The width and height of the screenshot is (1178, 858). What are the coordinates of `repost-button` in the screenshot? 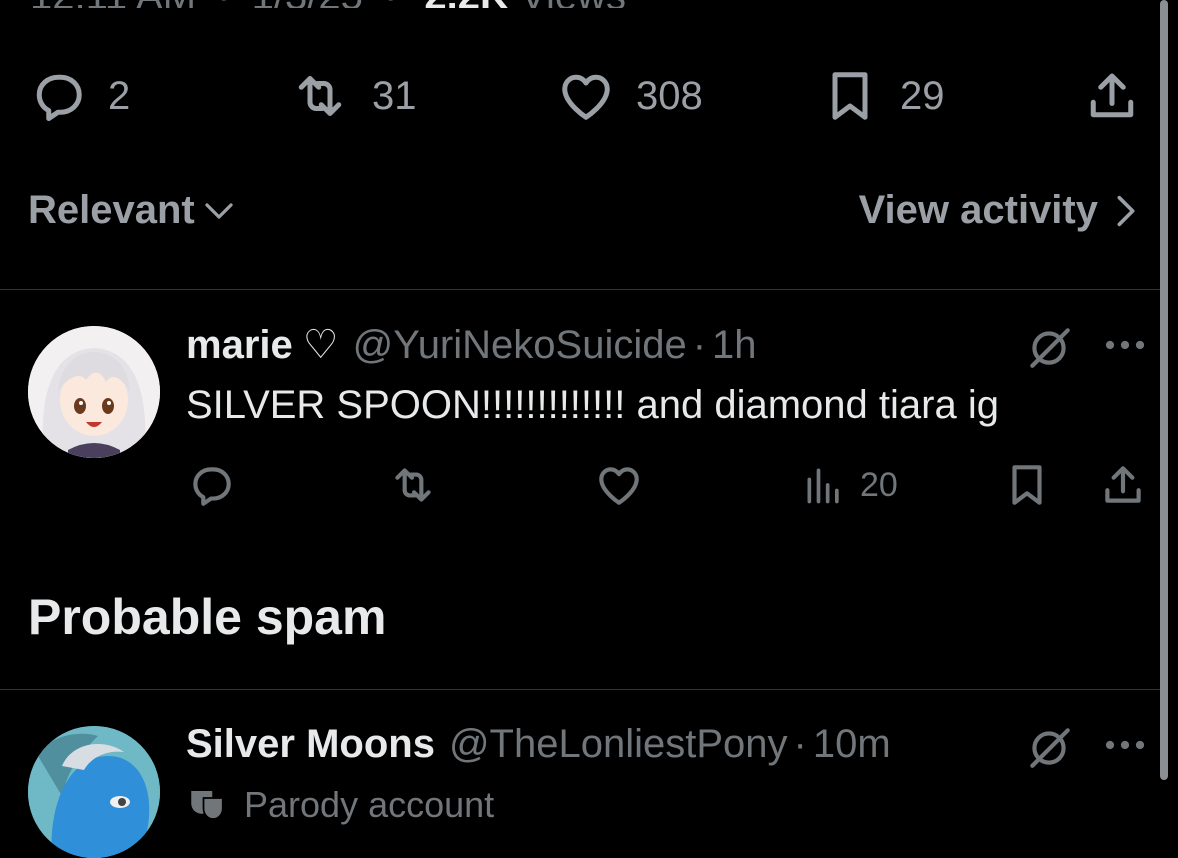 It's located at (413, 485).